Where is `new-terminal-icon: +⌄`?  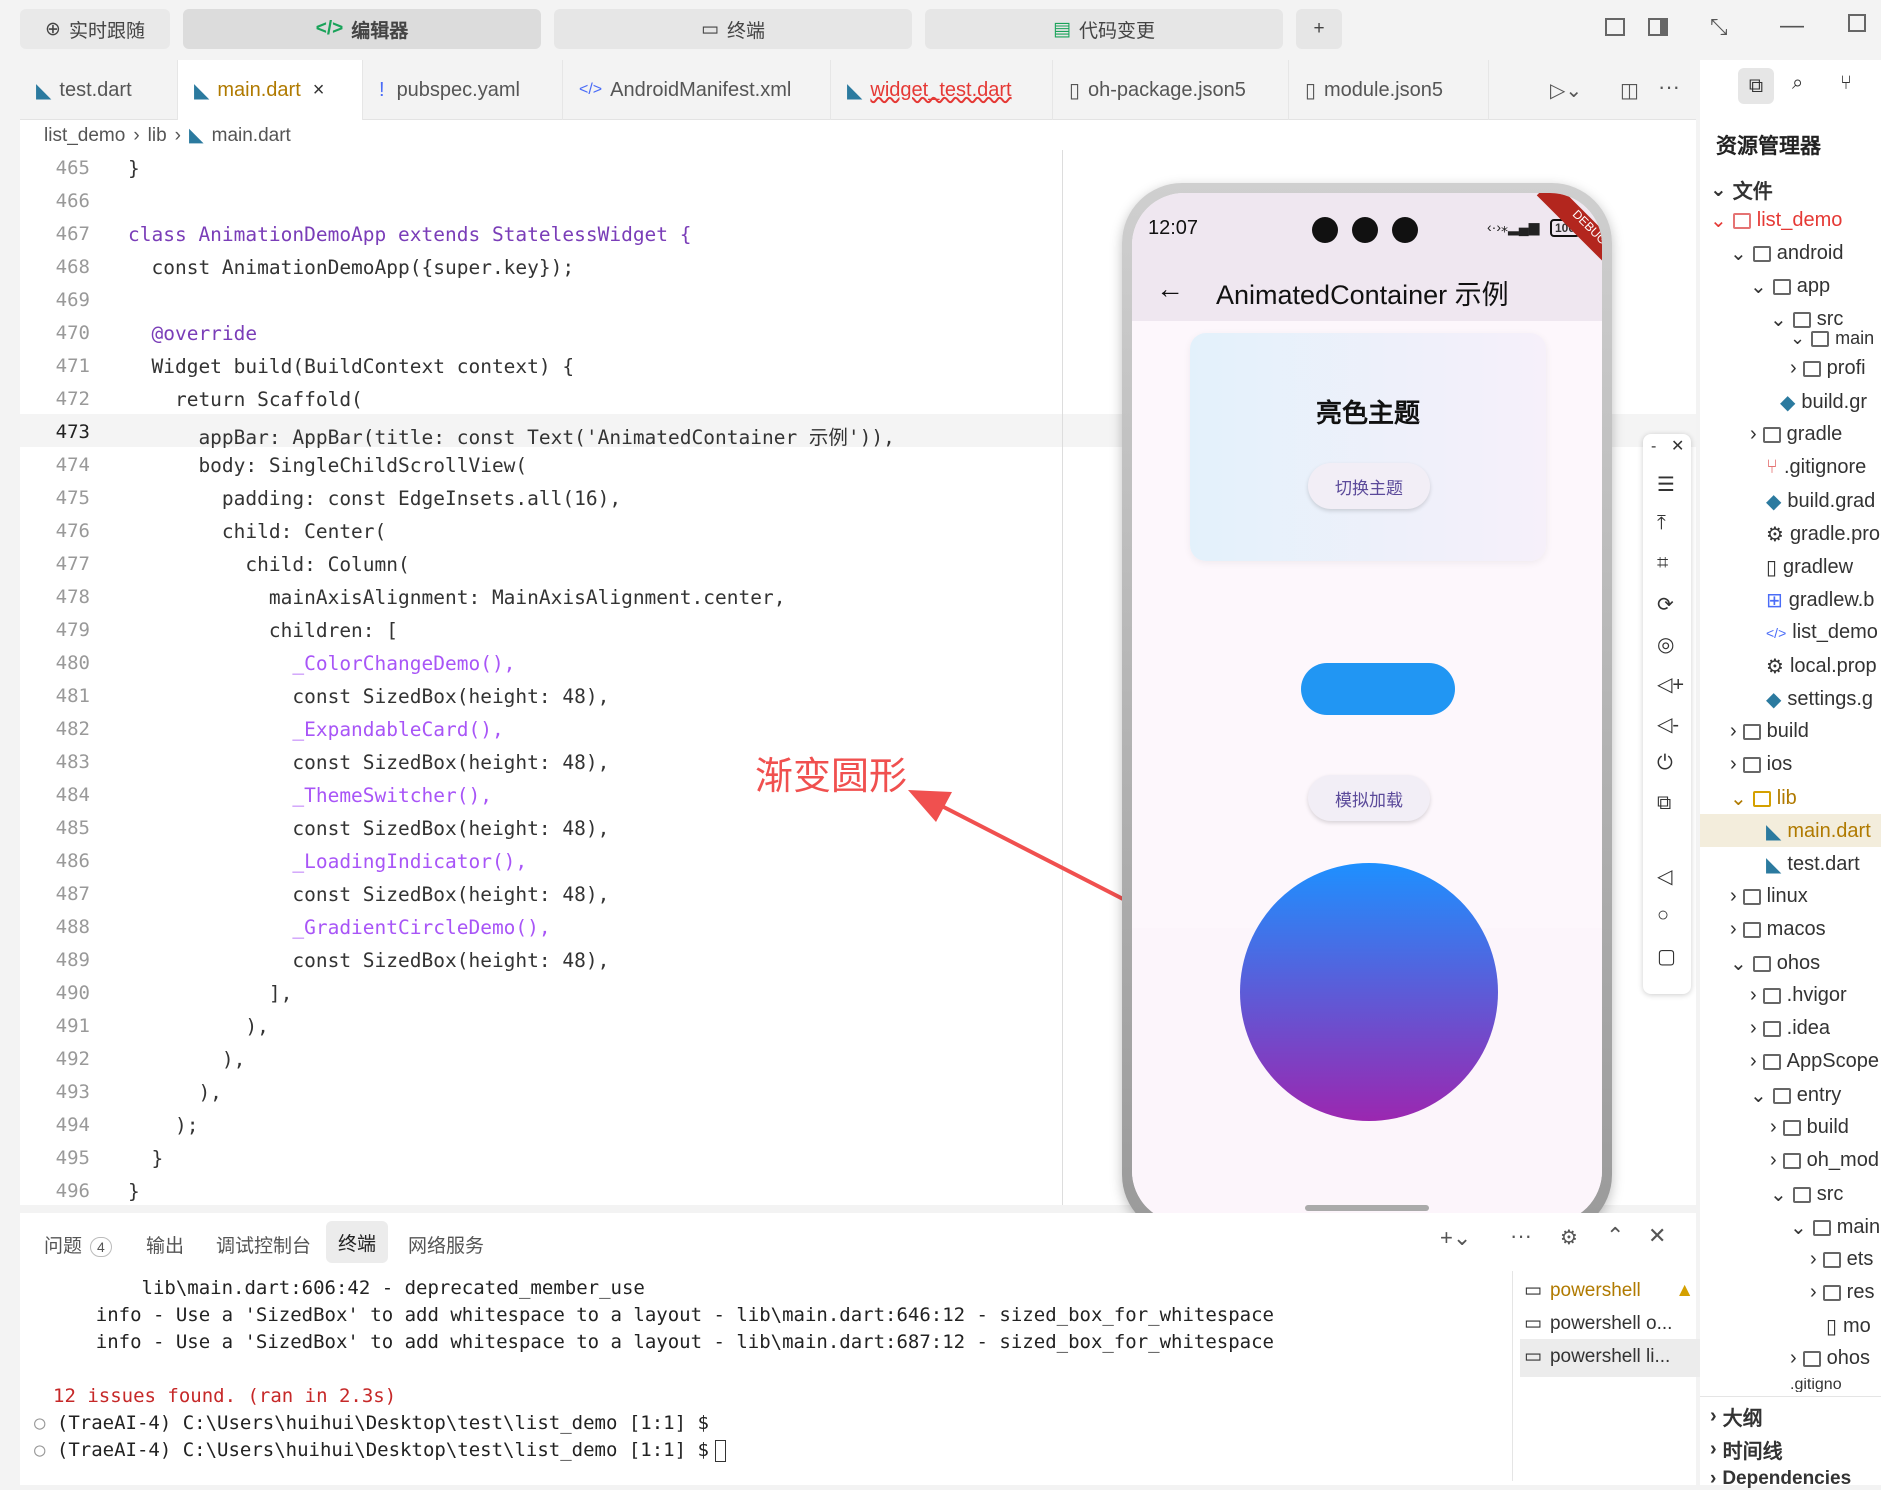
new-terminal-icon: +⌄ is located at coordinates (1455, 1238).